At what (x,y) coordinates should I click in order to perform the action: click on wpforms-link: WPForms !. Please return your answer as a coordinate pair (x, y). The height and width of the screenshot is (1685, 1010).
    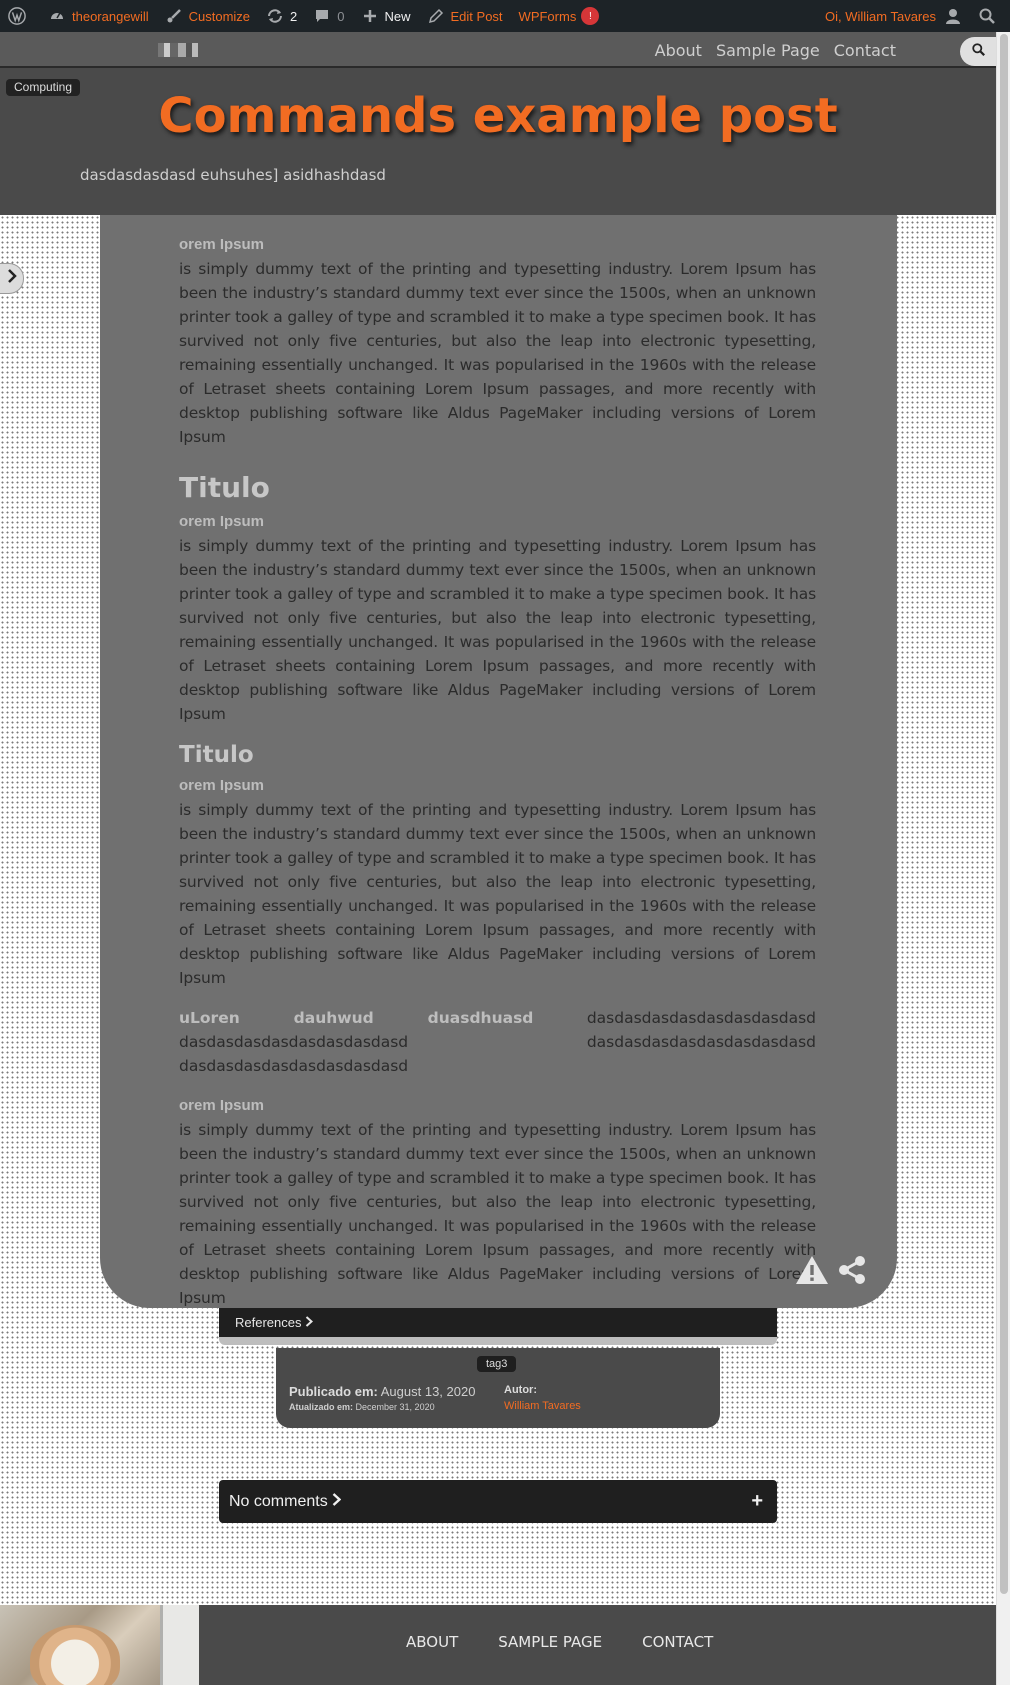
    Looking at the image, I should click on (559, 16).